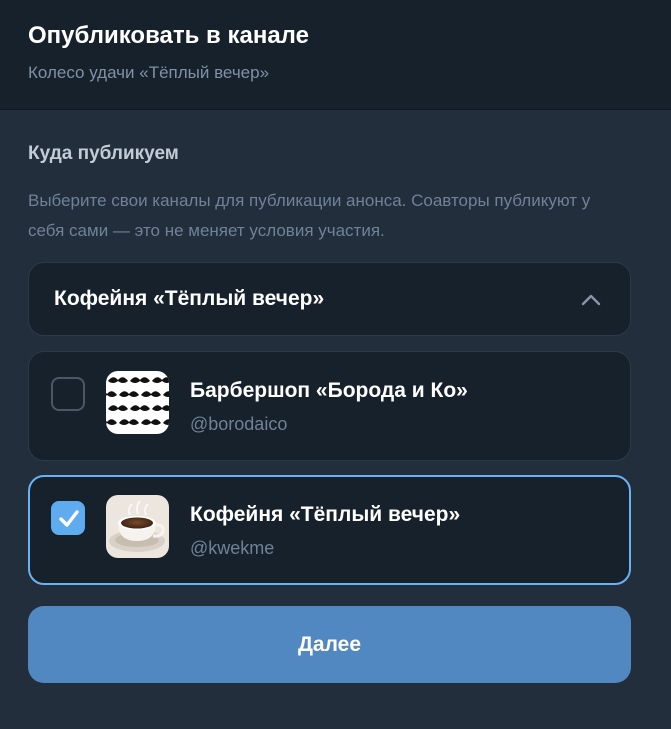 Image resolution: width=671 pixels, height=729 pixels. I want to click on channel-option-borodaico: Барбершоп «Борода и Ко» @borodaico, so click(329, 406).